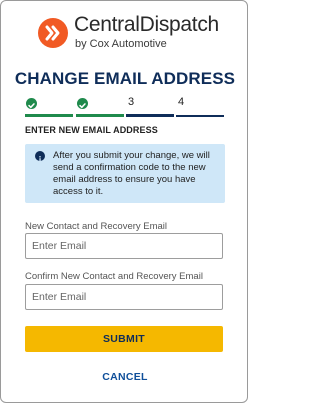 The height and width of the screenshot is (403, 320). I want to click on step-1-bar, so click(49, 115).